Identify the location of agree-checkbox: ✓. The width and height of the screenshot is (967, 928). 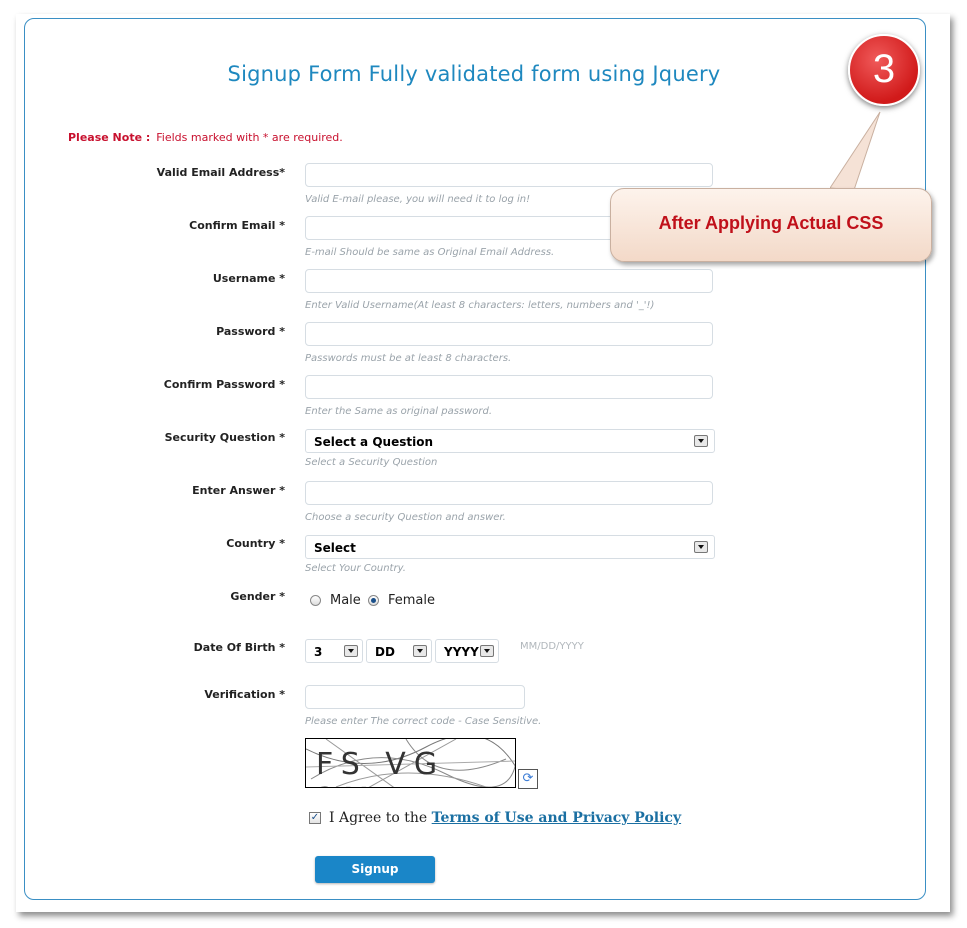
(315, 818).